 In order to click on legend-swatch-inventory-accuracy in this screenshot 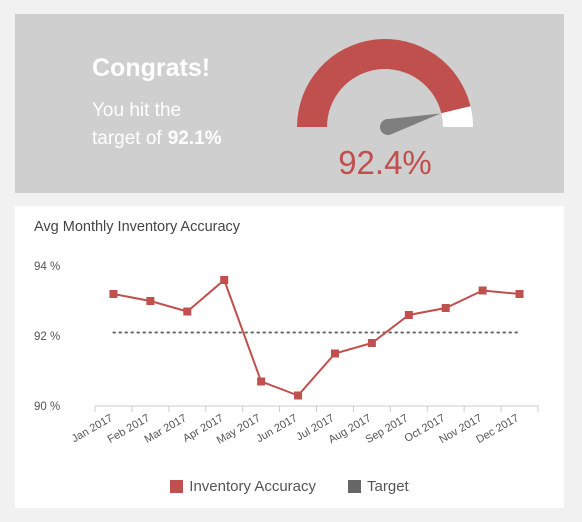, I will do `click(177, 486)`.